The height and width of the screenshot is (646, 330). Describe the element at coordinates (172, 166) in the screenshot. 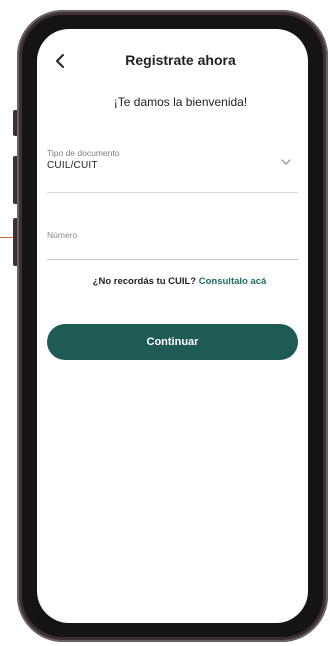

I see `document-type-select: Tipo de documento CUIL/CUIT` at that location.